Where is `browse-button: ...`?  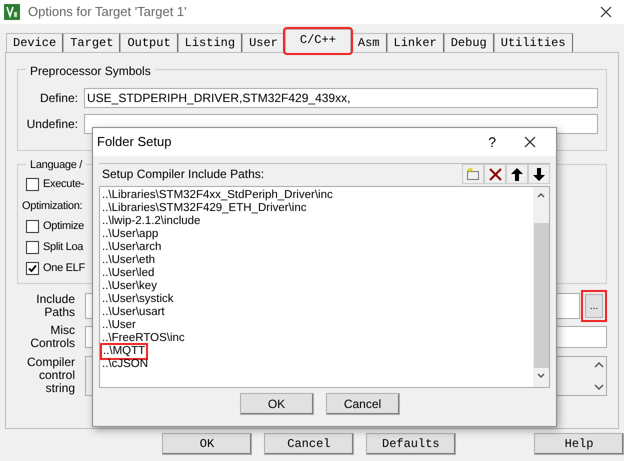 browse-button: ... is located at coordinates (594, 306).